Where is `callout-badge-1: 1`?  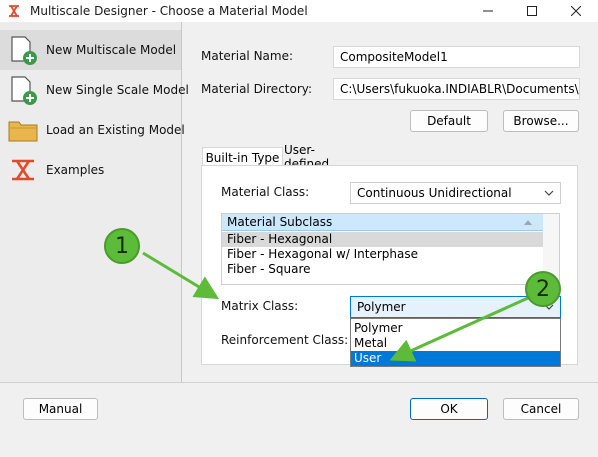 callout-badge-1: 1 is located at coordinates (122, 246).